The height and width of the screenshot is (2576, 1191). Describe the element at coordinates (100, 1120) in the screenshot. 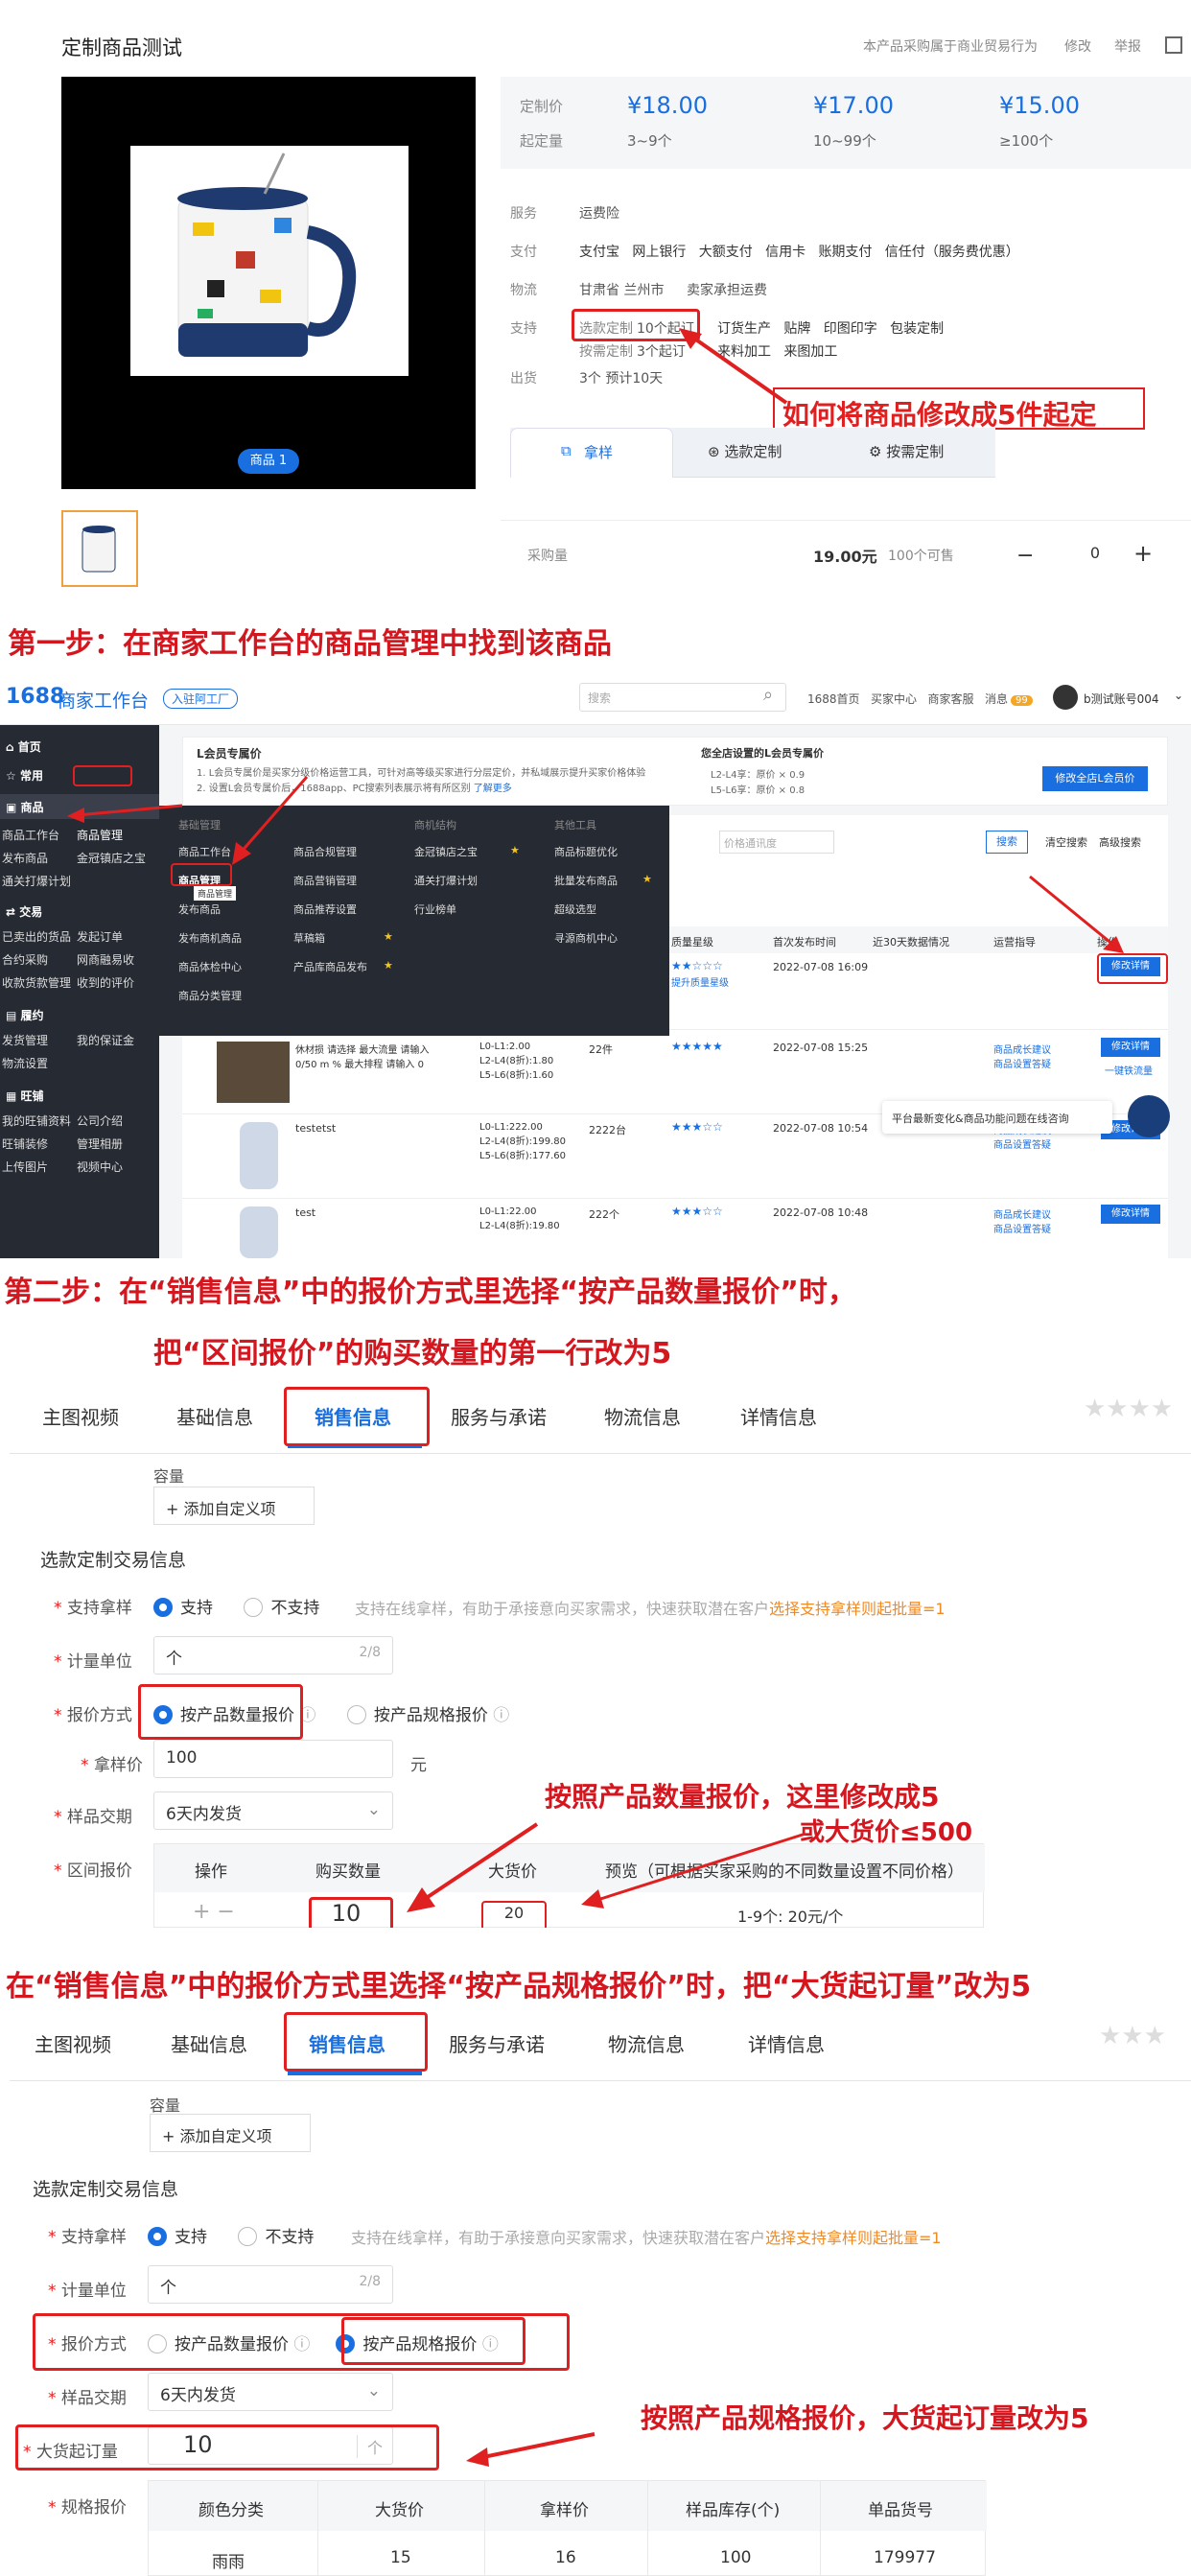

I see `sidebar-item-company: 公司介绍` at that location.